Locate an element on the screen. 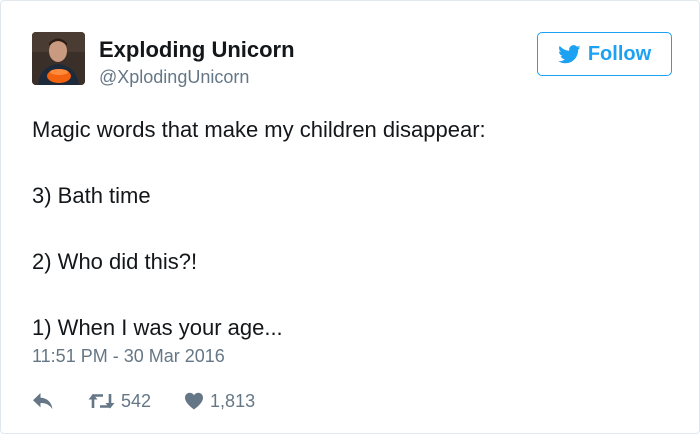 The image size is (700, 434). author-display-name: Exploding Unicorn is located at coordinates (197, 50).